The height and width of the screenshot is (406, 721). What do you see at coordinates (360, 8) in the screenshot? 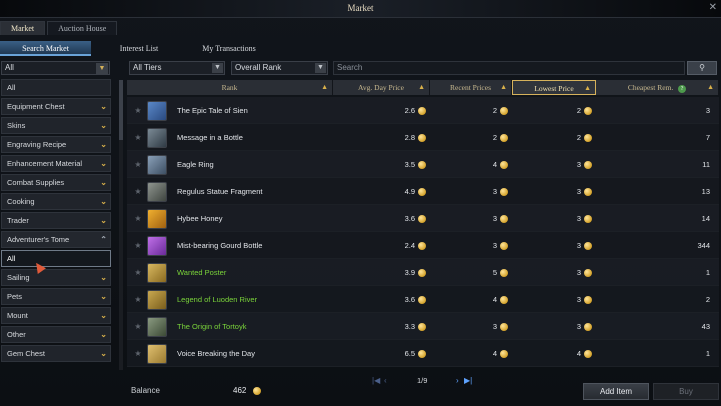
I see `window-title: Market` at bounding box center [360, 8].